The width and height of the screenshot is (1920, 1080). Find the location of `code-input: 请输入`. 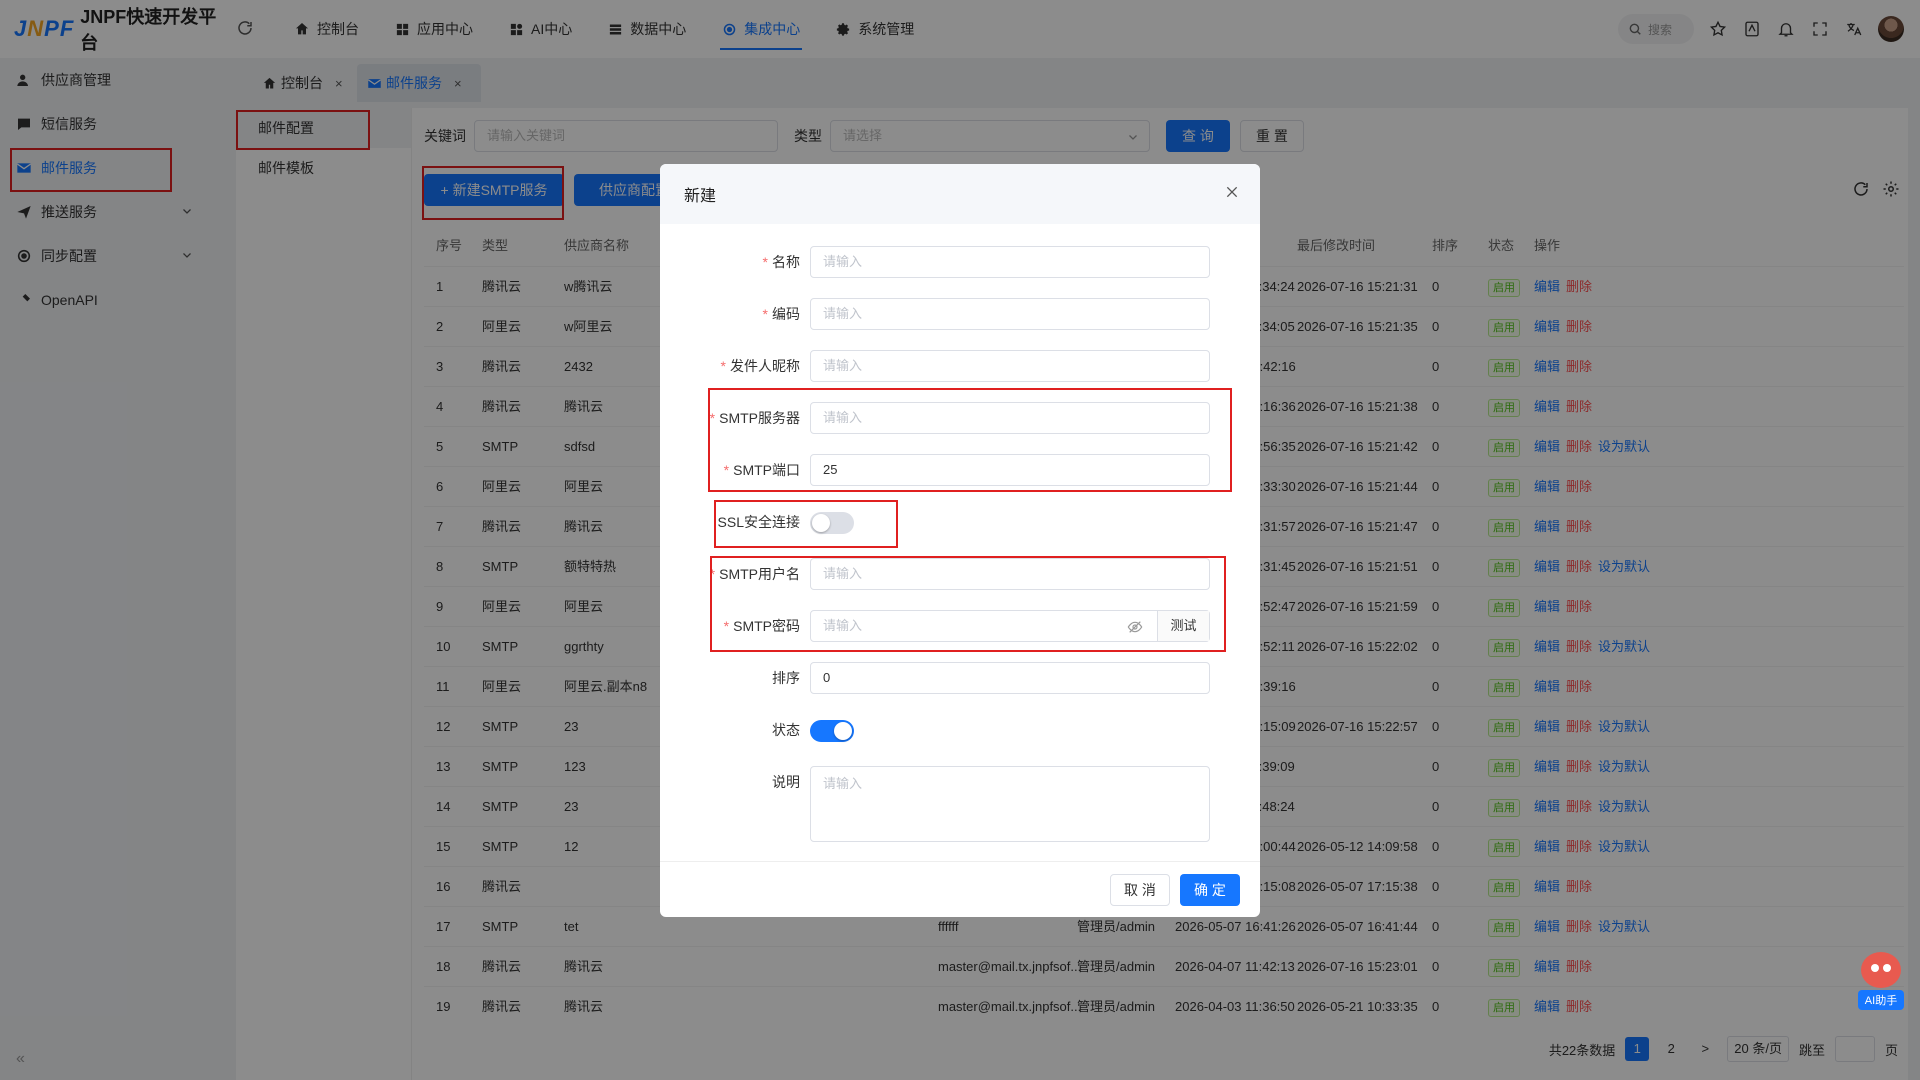

code-input: 请输入 is located at coordinates (1010, 314).